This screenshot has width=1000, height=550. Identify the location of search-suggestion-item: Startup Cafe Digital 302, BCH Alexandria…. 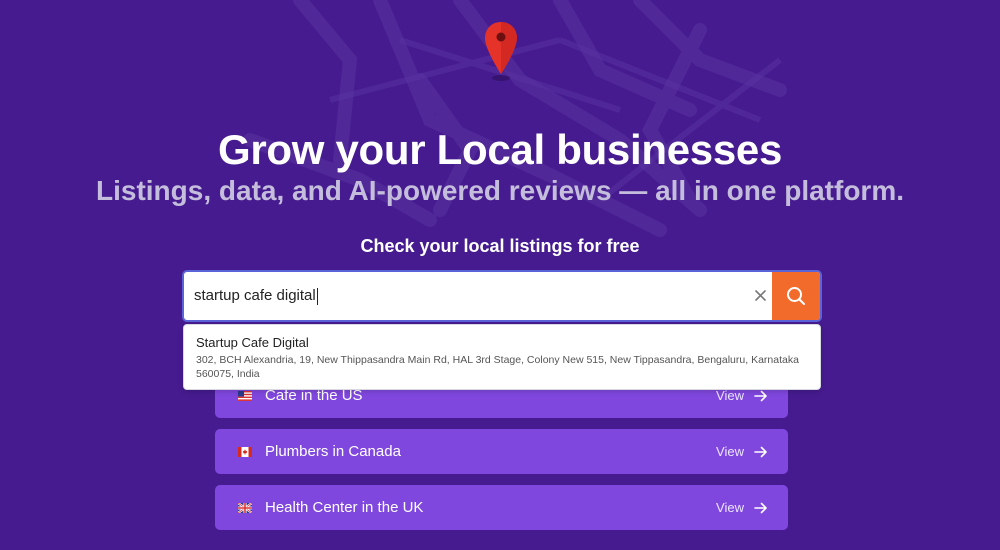
(502, 357).